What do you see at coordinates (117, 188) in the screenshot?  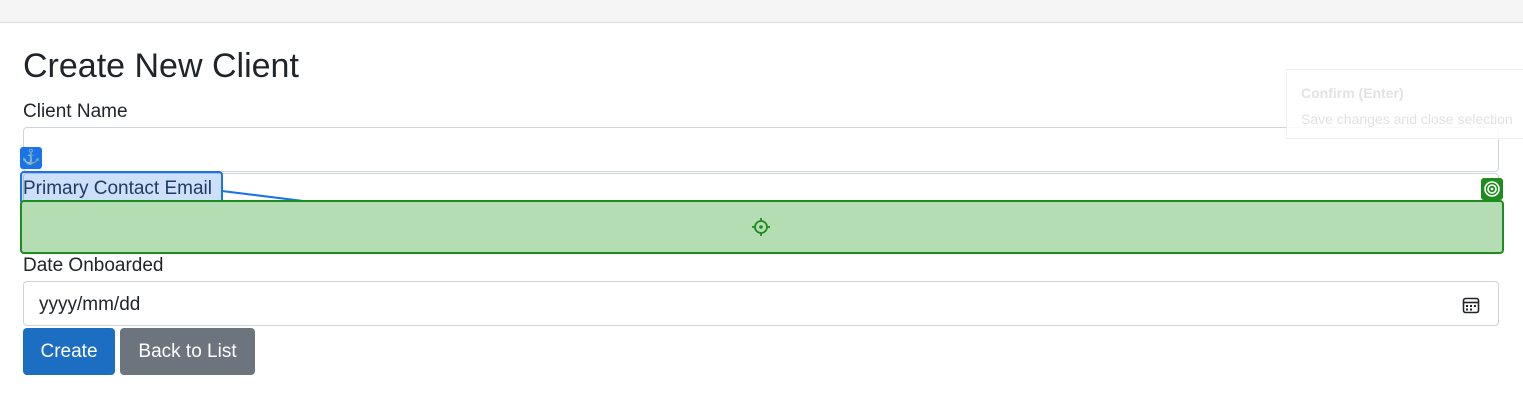 I see `email-label: Primary Contact Email` at bounding box center [117, 188].